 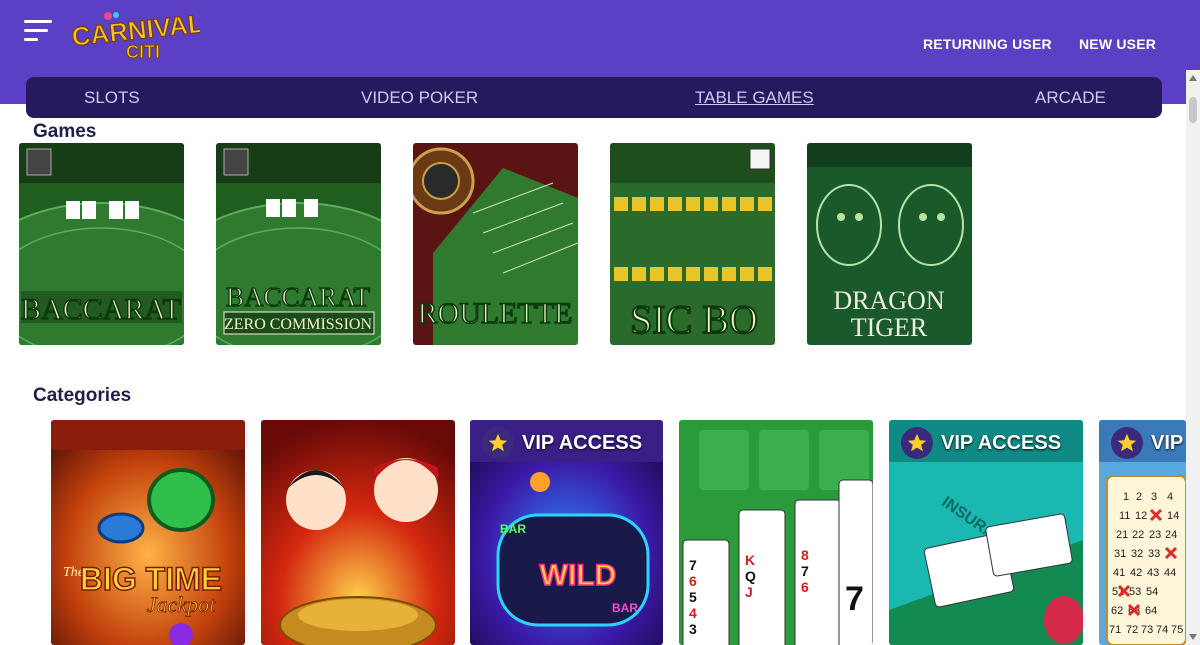 What do you see at coordinates (594, 97) in the screenshot?
I see `category-nav: SLOTS VIDEO POKER TABLE GAMES ARCADE` at bounding box center [594, 97].